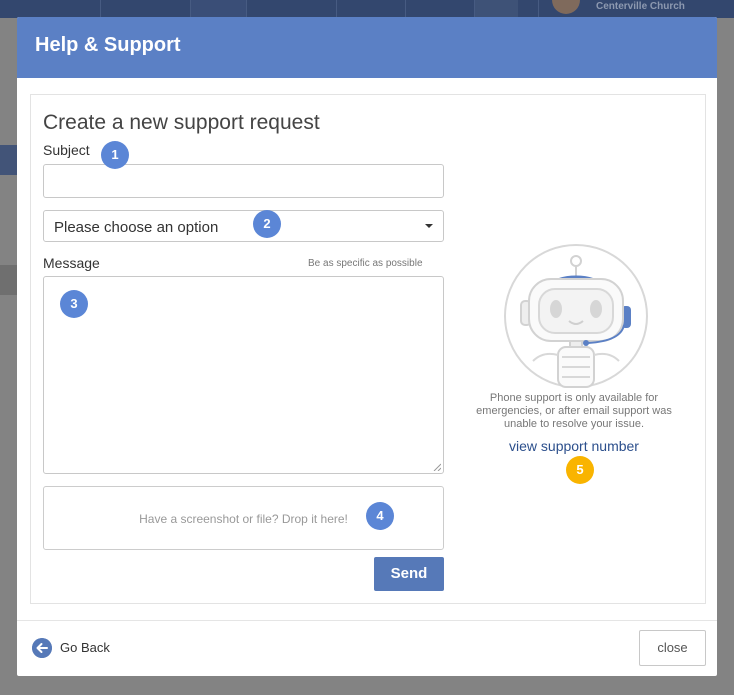 The height and width of the screenshot is (695, 734). Describe the element at coordinates (367, 47) in the screenshot. I see `modal-header: Help & Support` at that location.